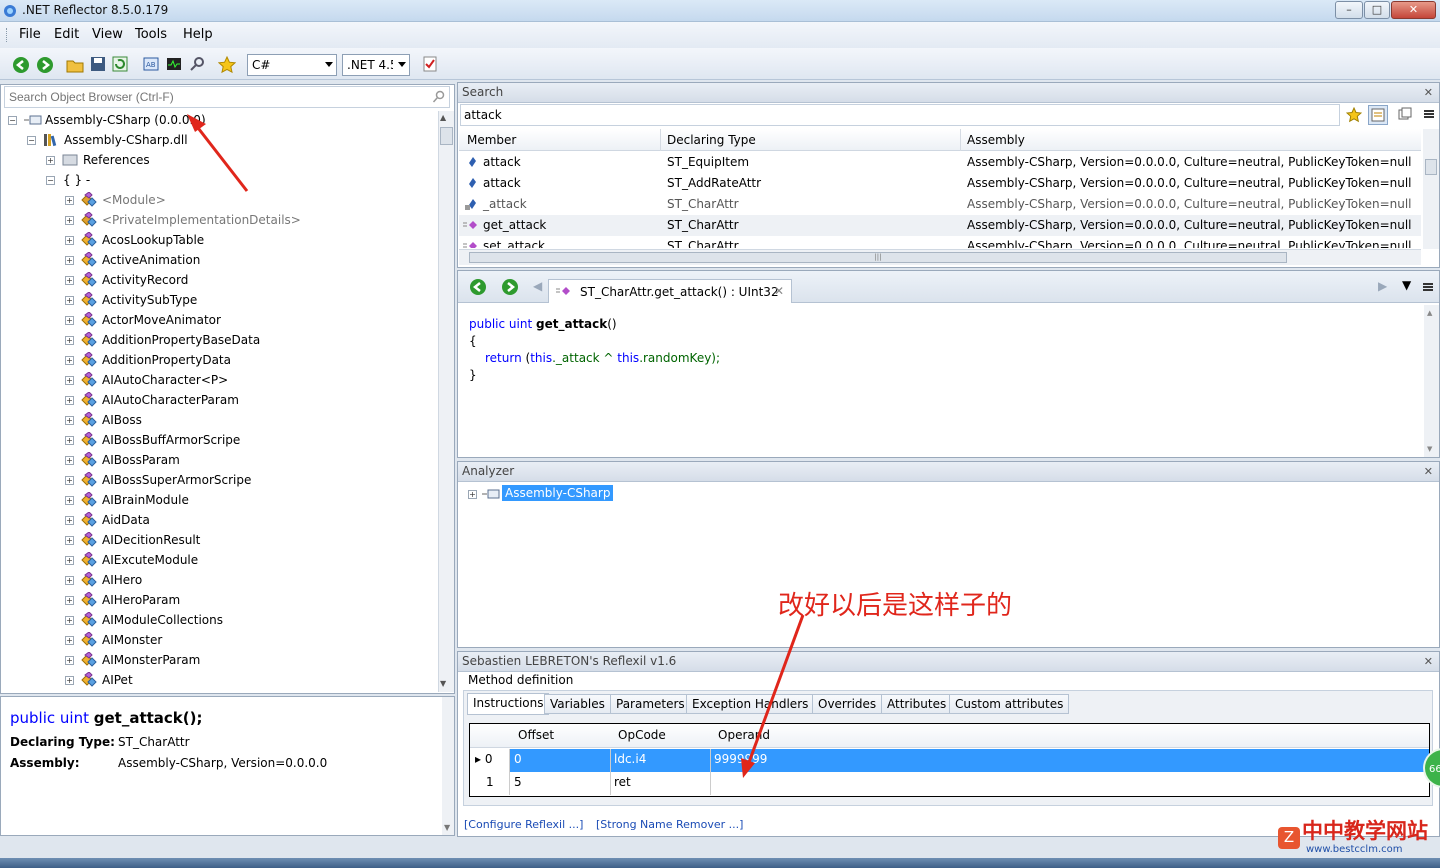 The width and height of the screenshot is (1440, 868). Describe the element at coordinates (1354, 115) in the screenshot. I see `wildcard-star-icon` at that location.